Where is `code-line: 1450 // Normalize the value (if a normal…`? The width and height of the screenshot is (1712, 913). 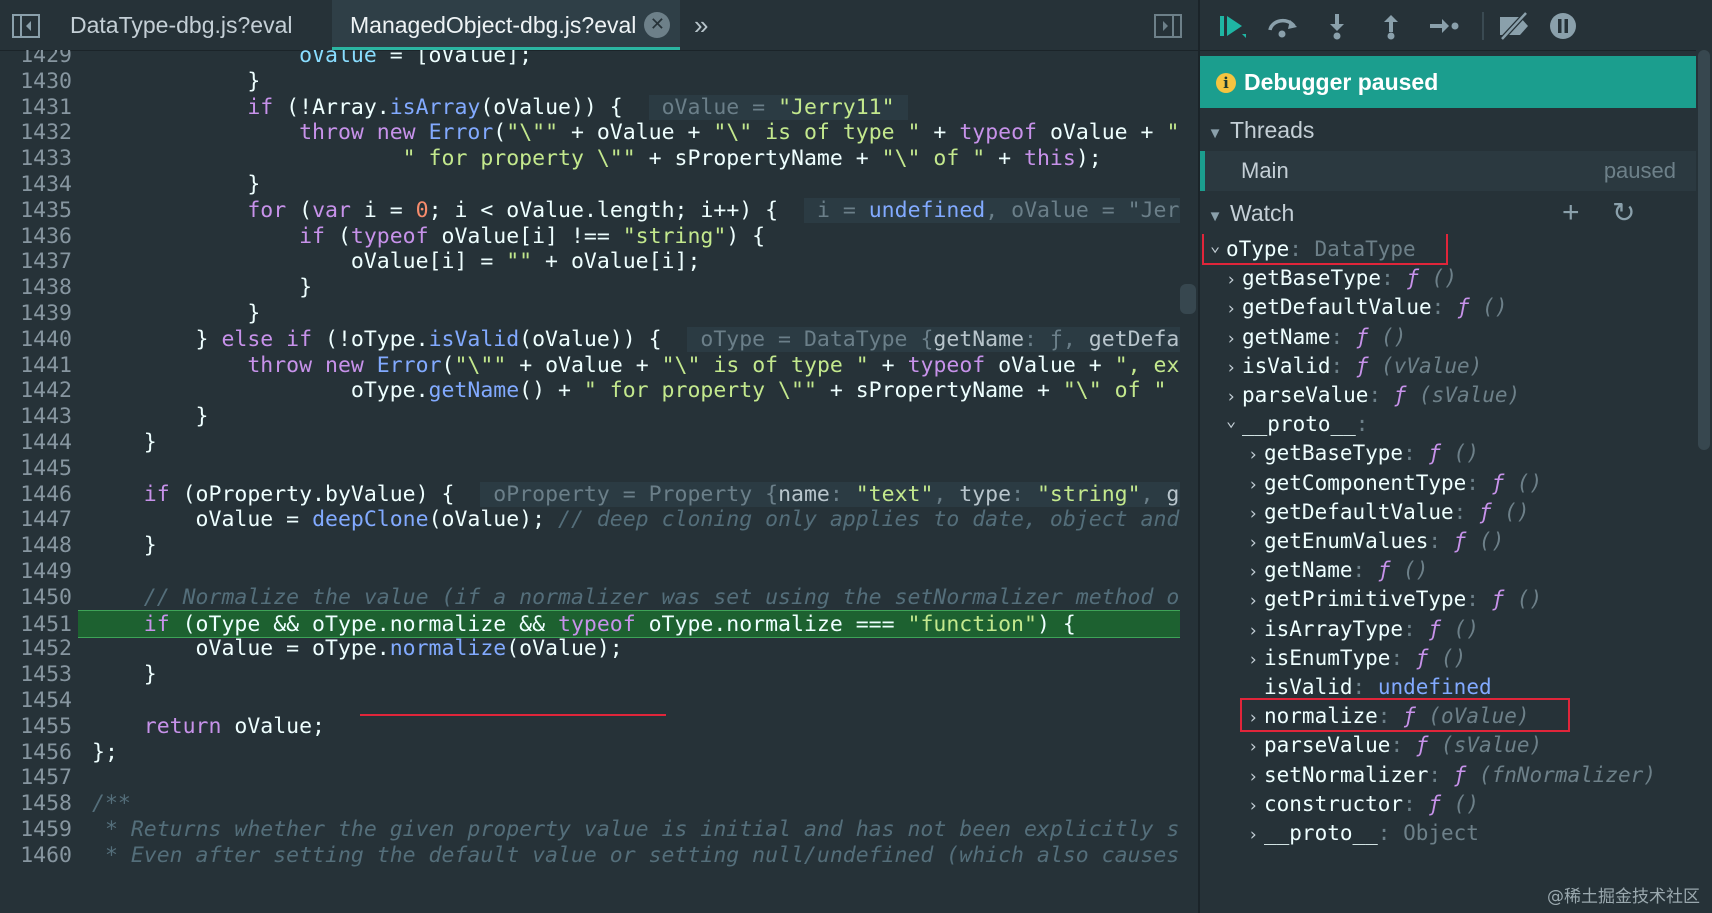
code-line: 1450 // Normalize the value (if a normal… is located at coordinates (590, 598).